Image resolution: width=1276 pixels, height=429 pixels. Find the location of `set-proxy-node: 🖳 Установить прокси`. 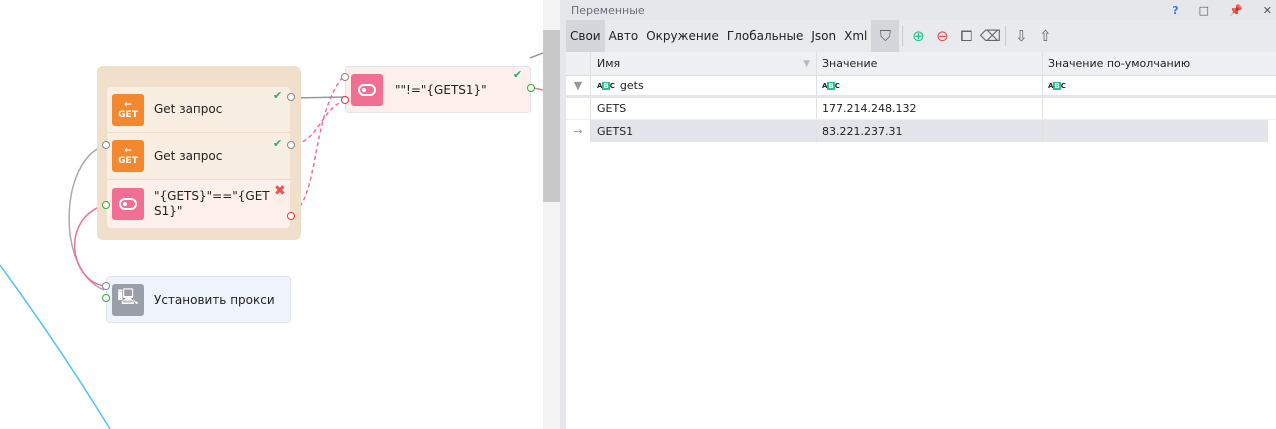

set-proxy-node: 🖳 Установить прокси is located at coordinates (198, 299).